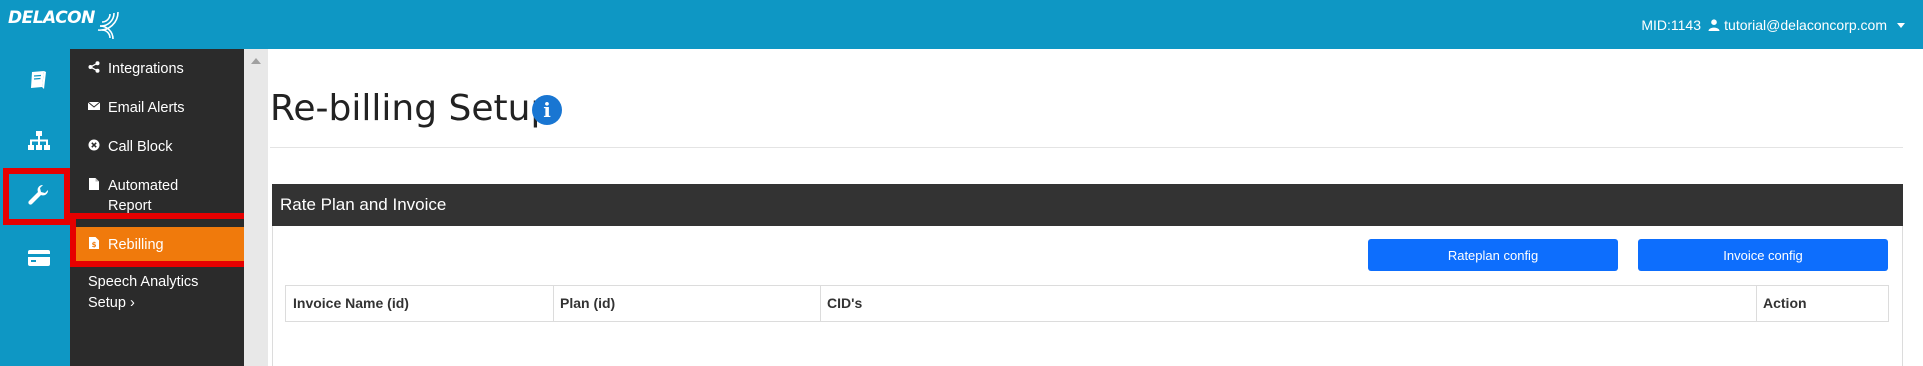 The width and height of the screenshot is (1923, 366). I want to click on scroll-up-arrow-icon, so click(256, 61).